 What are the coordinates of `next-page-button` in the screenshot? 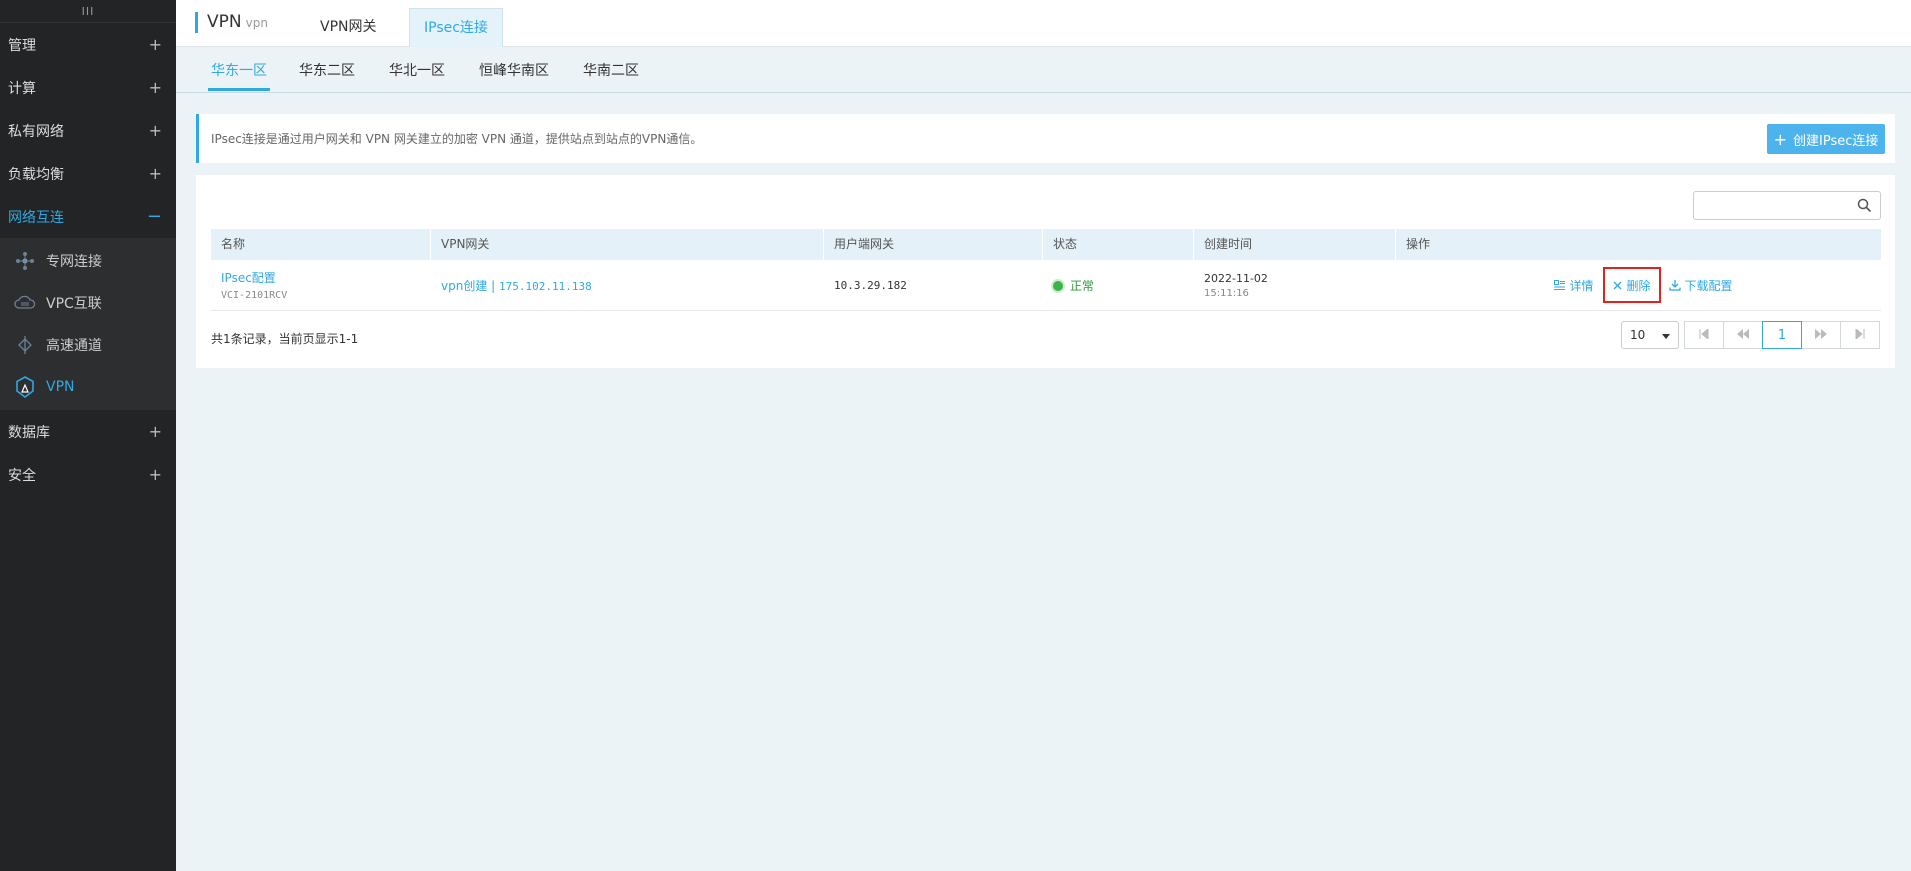 It's located at (1821, 335).